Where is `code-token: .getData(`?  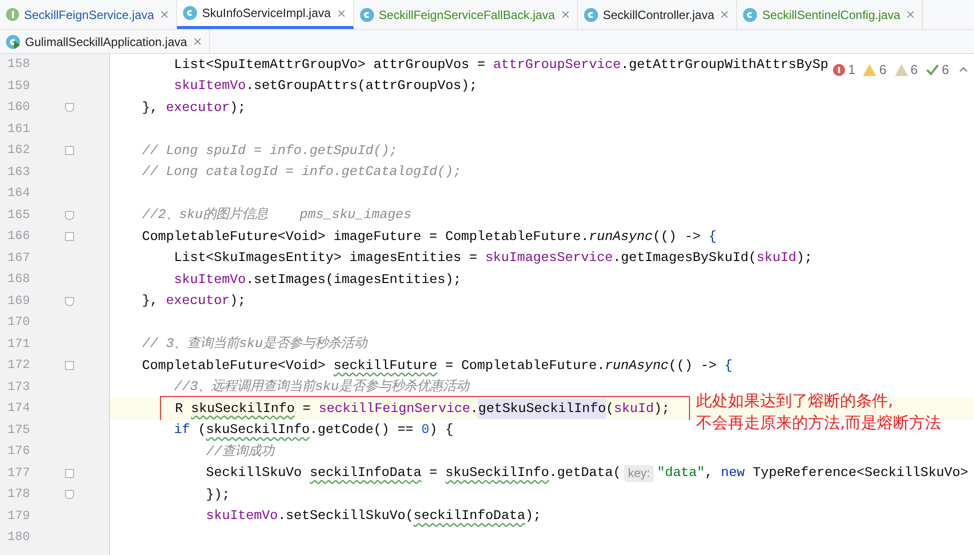
code-token: .getData( is located at coordinates (585, 473).